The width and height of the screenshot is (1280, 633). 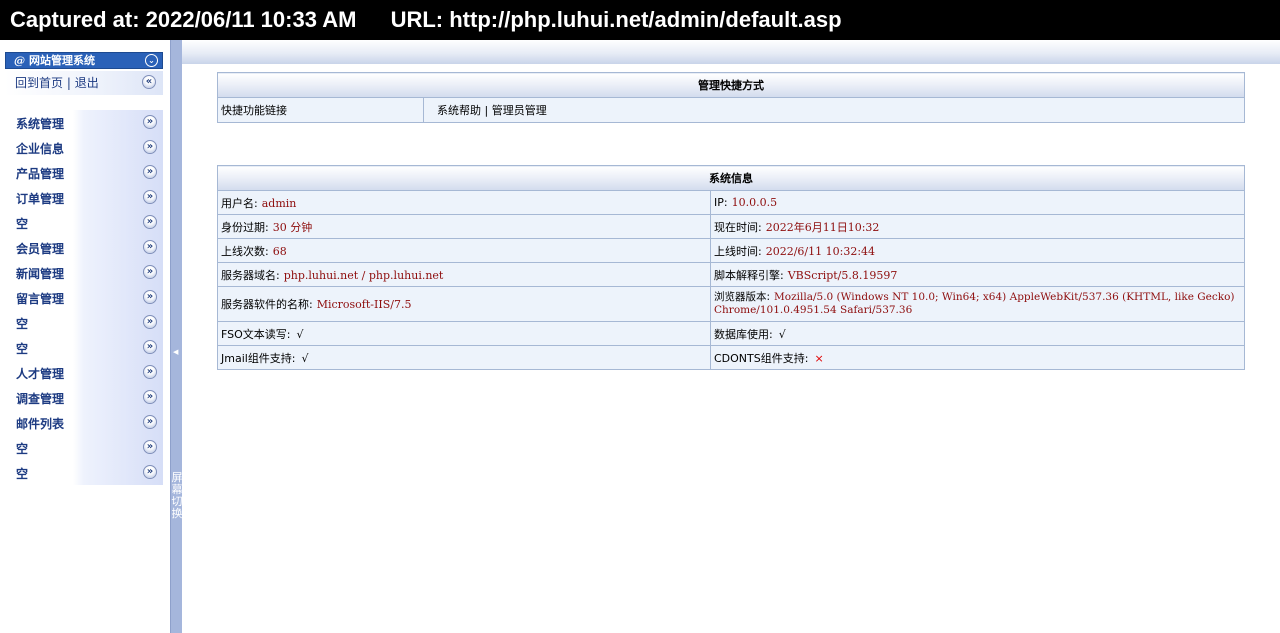 I want to click on sidebar-item-system: 系统管理 », so click(x=84, y=122).